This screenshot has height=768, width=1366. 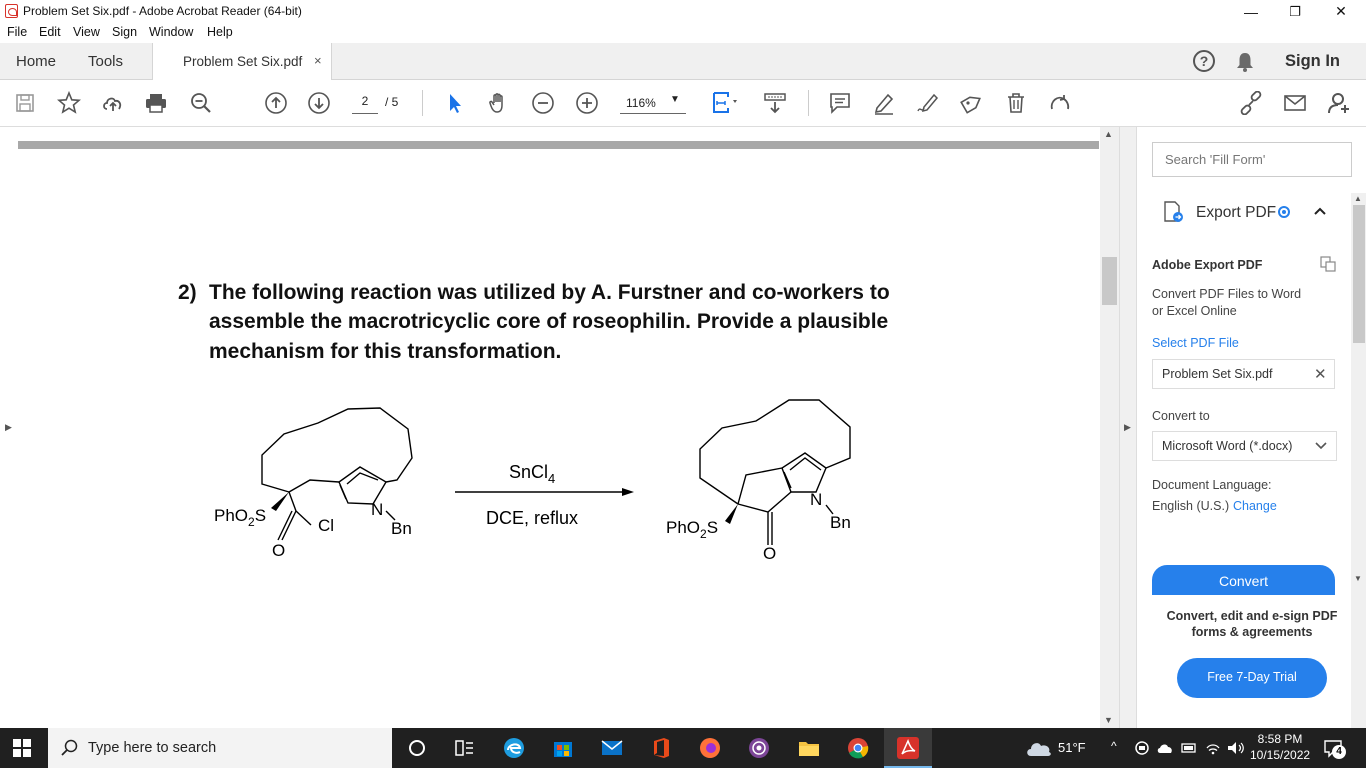 I want to click on select-cursor-icon, so click(x=455, y=103).